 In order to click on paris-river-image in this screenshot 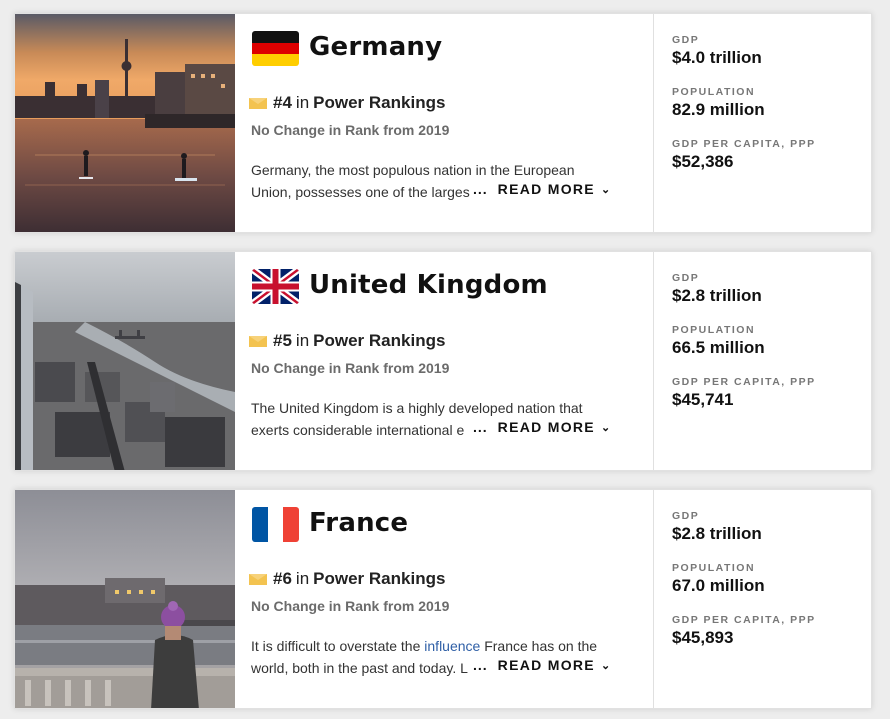, I will do `click(125, 599)`.